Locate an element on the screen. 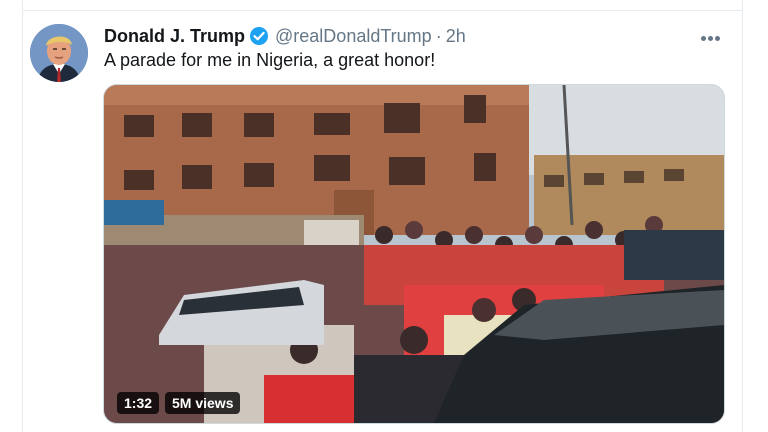 The image size is (768, 432). avatar-image is located at coordinates (59, 53).